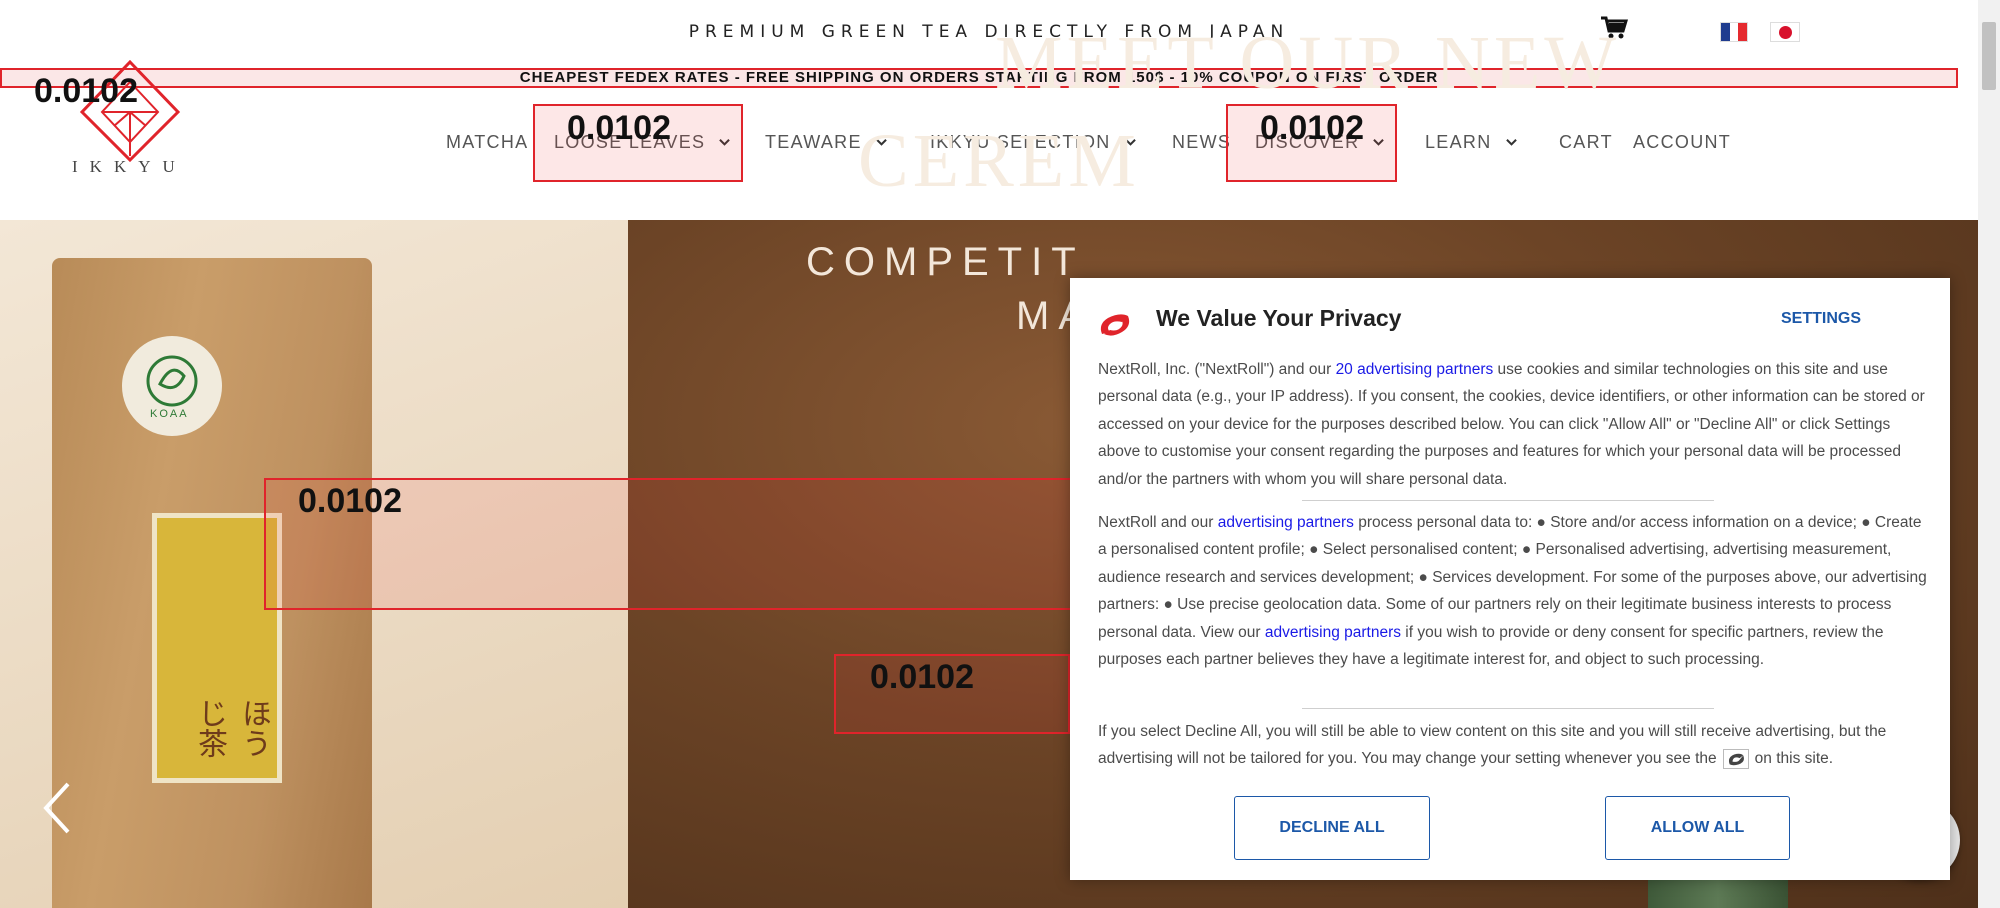 The height and width of the screenshot is (908, 2000). What do you see at coordinates (58, 808) in the screenshot?
I see `chevron-left-icon` at bounding box center [58, 808].